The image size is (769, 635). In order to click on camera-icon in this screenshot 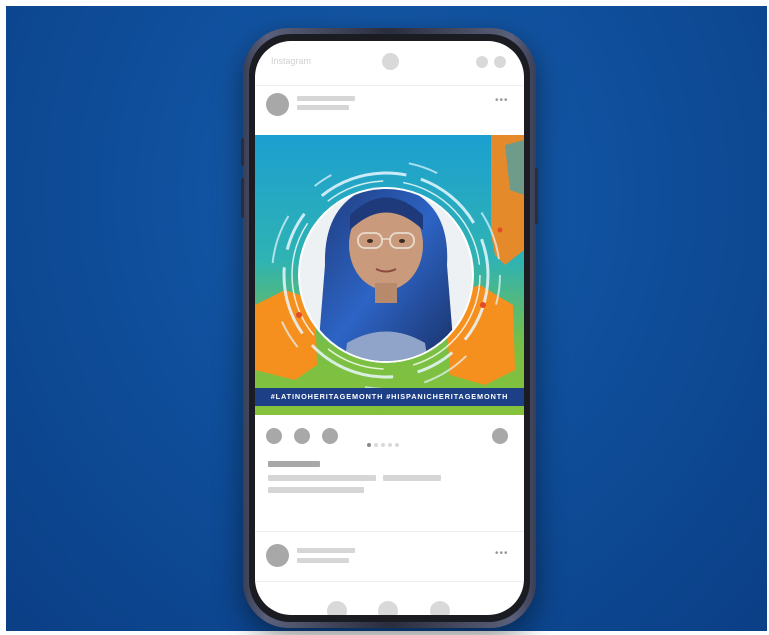, I will do `click(390, 61)`.